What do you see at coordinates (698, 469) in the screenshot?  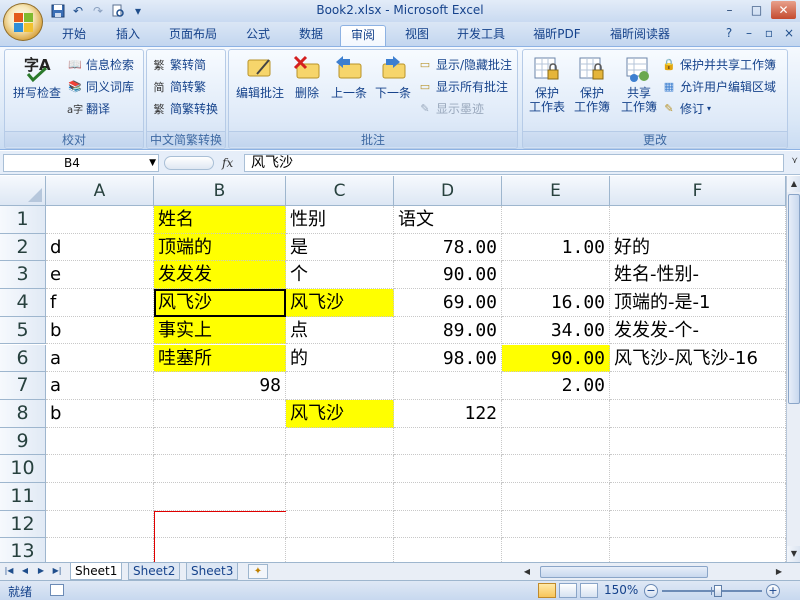 I see `cell-f10` at bounding box center [698, 469].